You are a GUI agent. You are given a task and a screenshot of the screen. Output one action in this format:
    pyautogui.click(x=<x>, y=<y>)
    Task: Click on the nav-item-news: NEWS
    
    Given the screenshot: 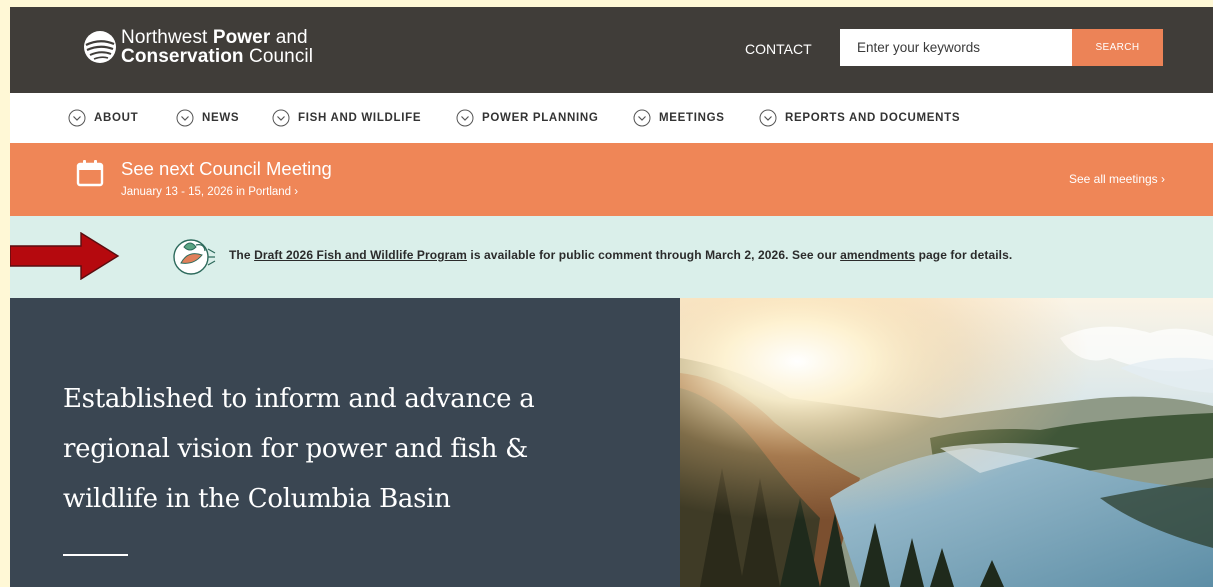 What is the action you would take?
    pyautogui.click(x=207, y=118)
    